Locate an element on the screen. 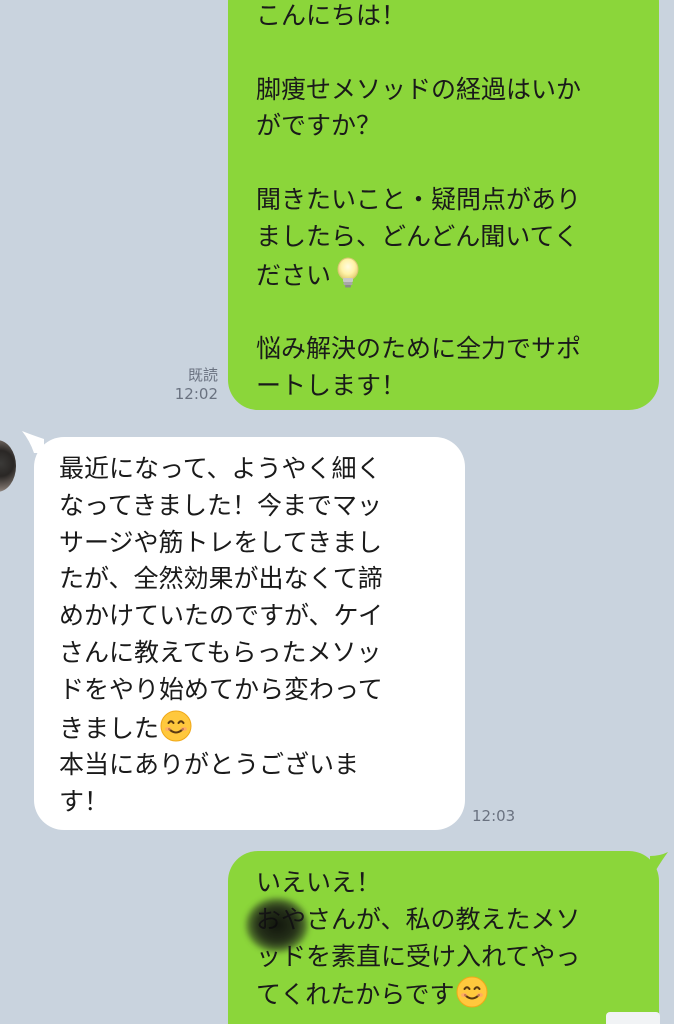 The image size is (674, 1024). message-meta: 既読 12:02 is located at coordinates (189, 385).